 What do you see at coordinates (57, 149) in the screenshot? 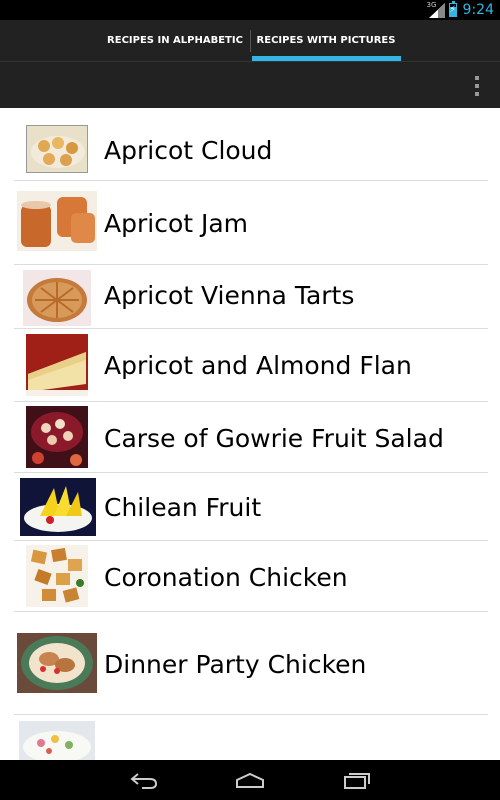
I see `apricot-cloud-thumbnail` at bounding box center [57, 149].